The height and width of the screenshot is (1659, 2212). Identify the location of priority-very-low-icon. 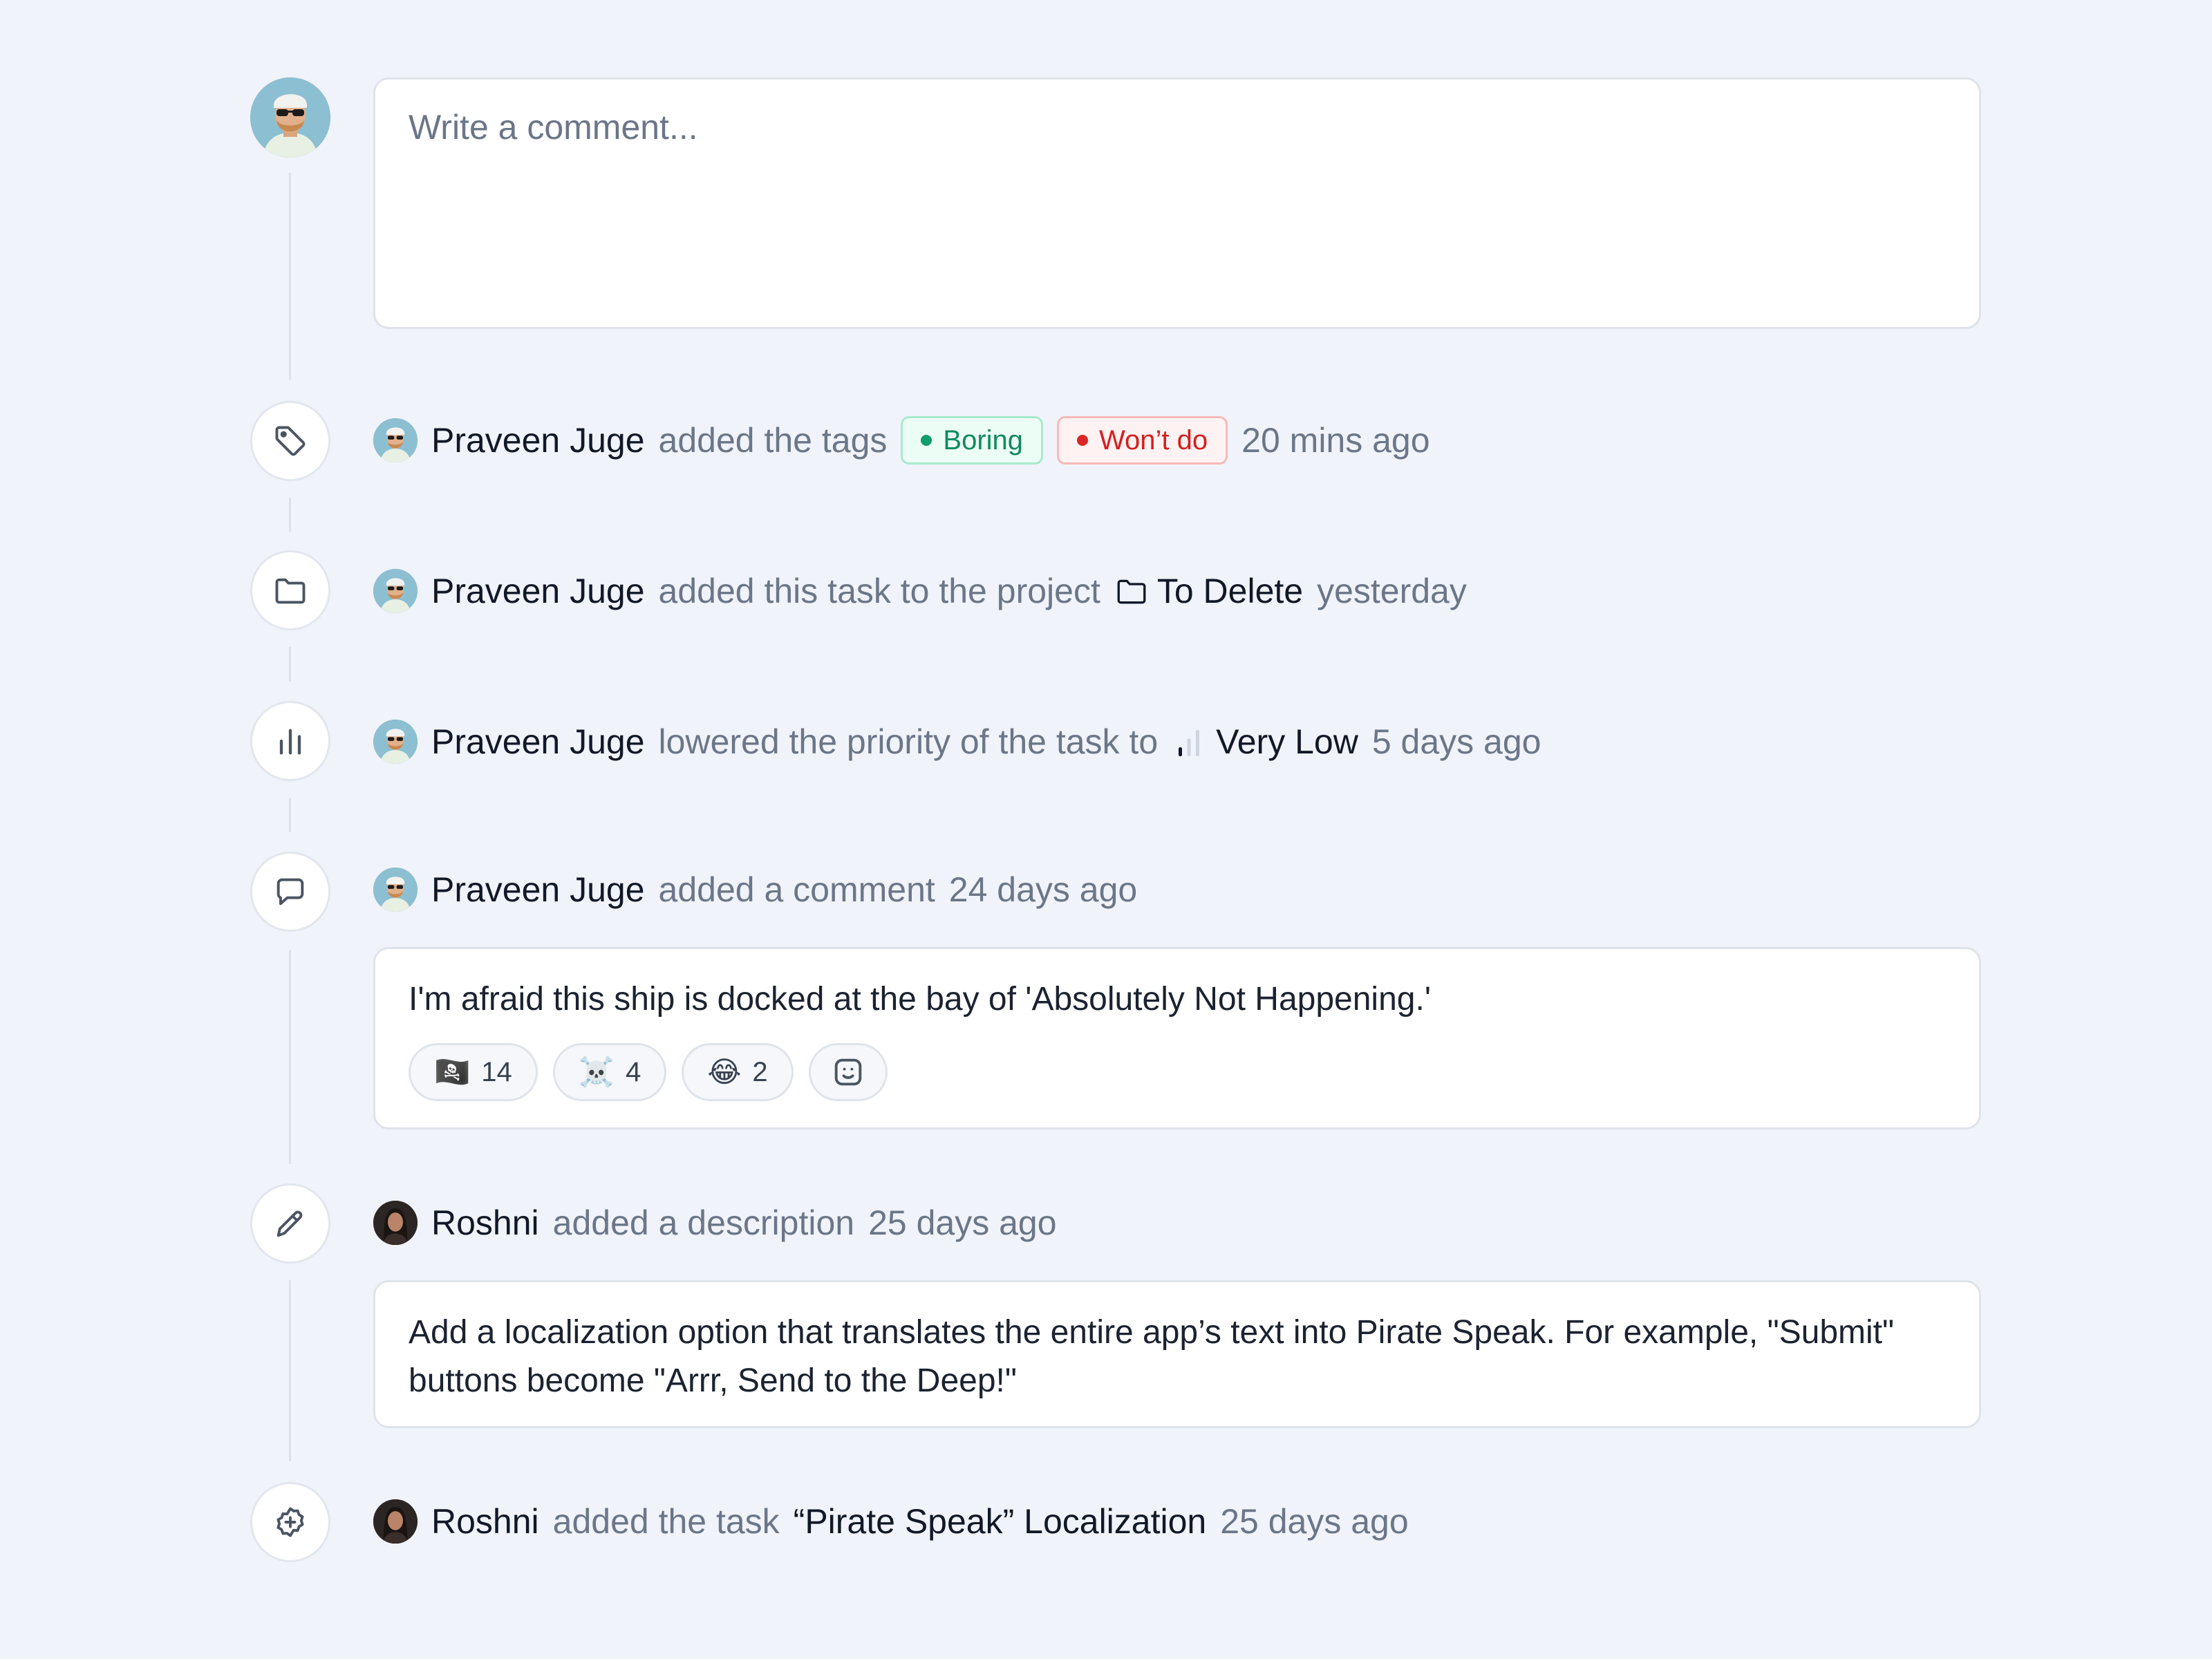
(1189, 742).